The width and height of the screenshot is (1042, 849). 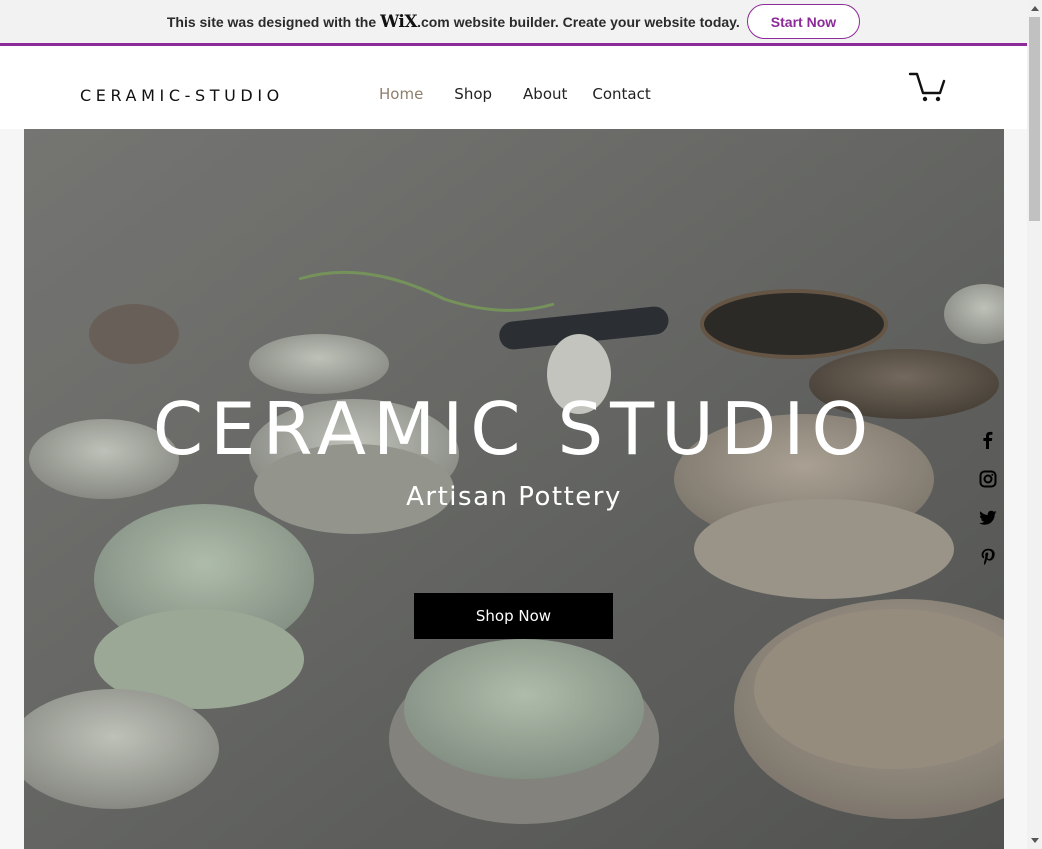 What do you see at coordinates (988, 479) in the screenshot?
I see `instagram-icon` at bounding box center [988, 479].